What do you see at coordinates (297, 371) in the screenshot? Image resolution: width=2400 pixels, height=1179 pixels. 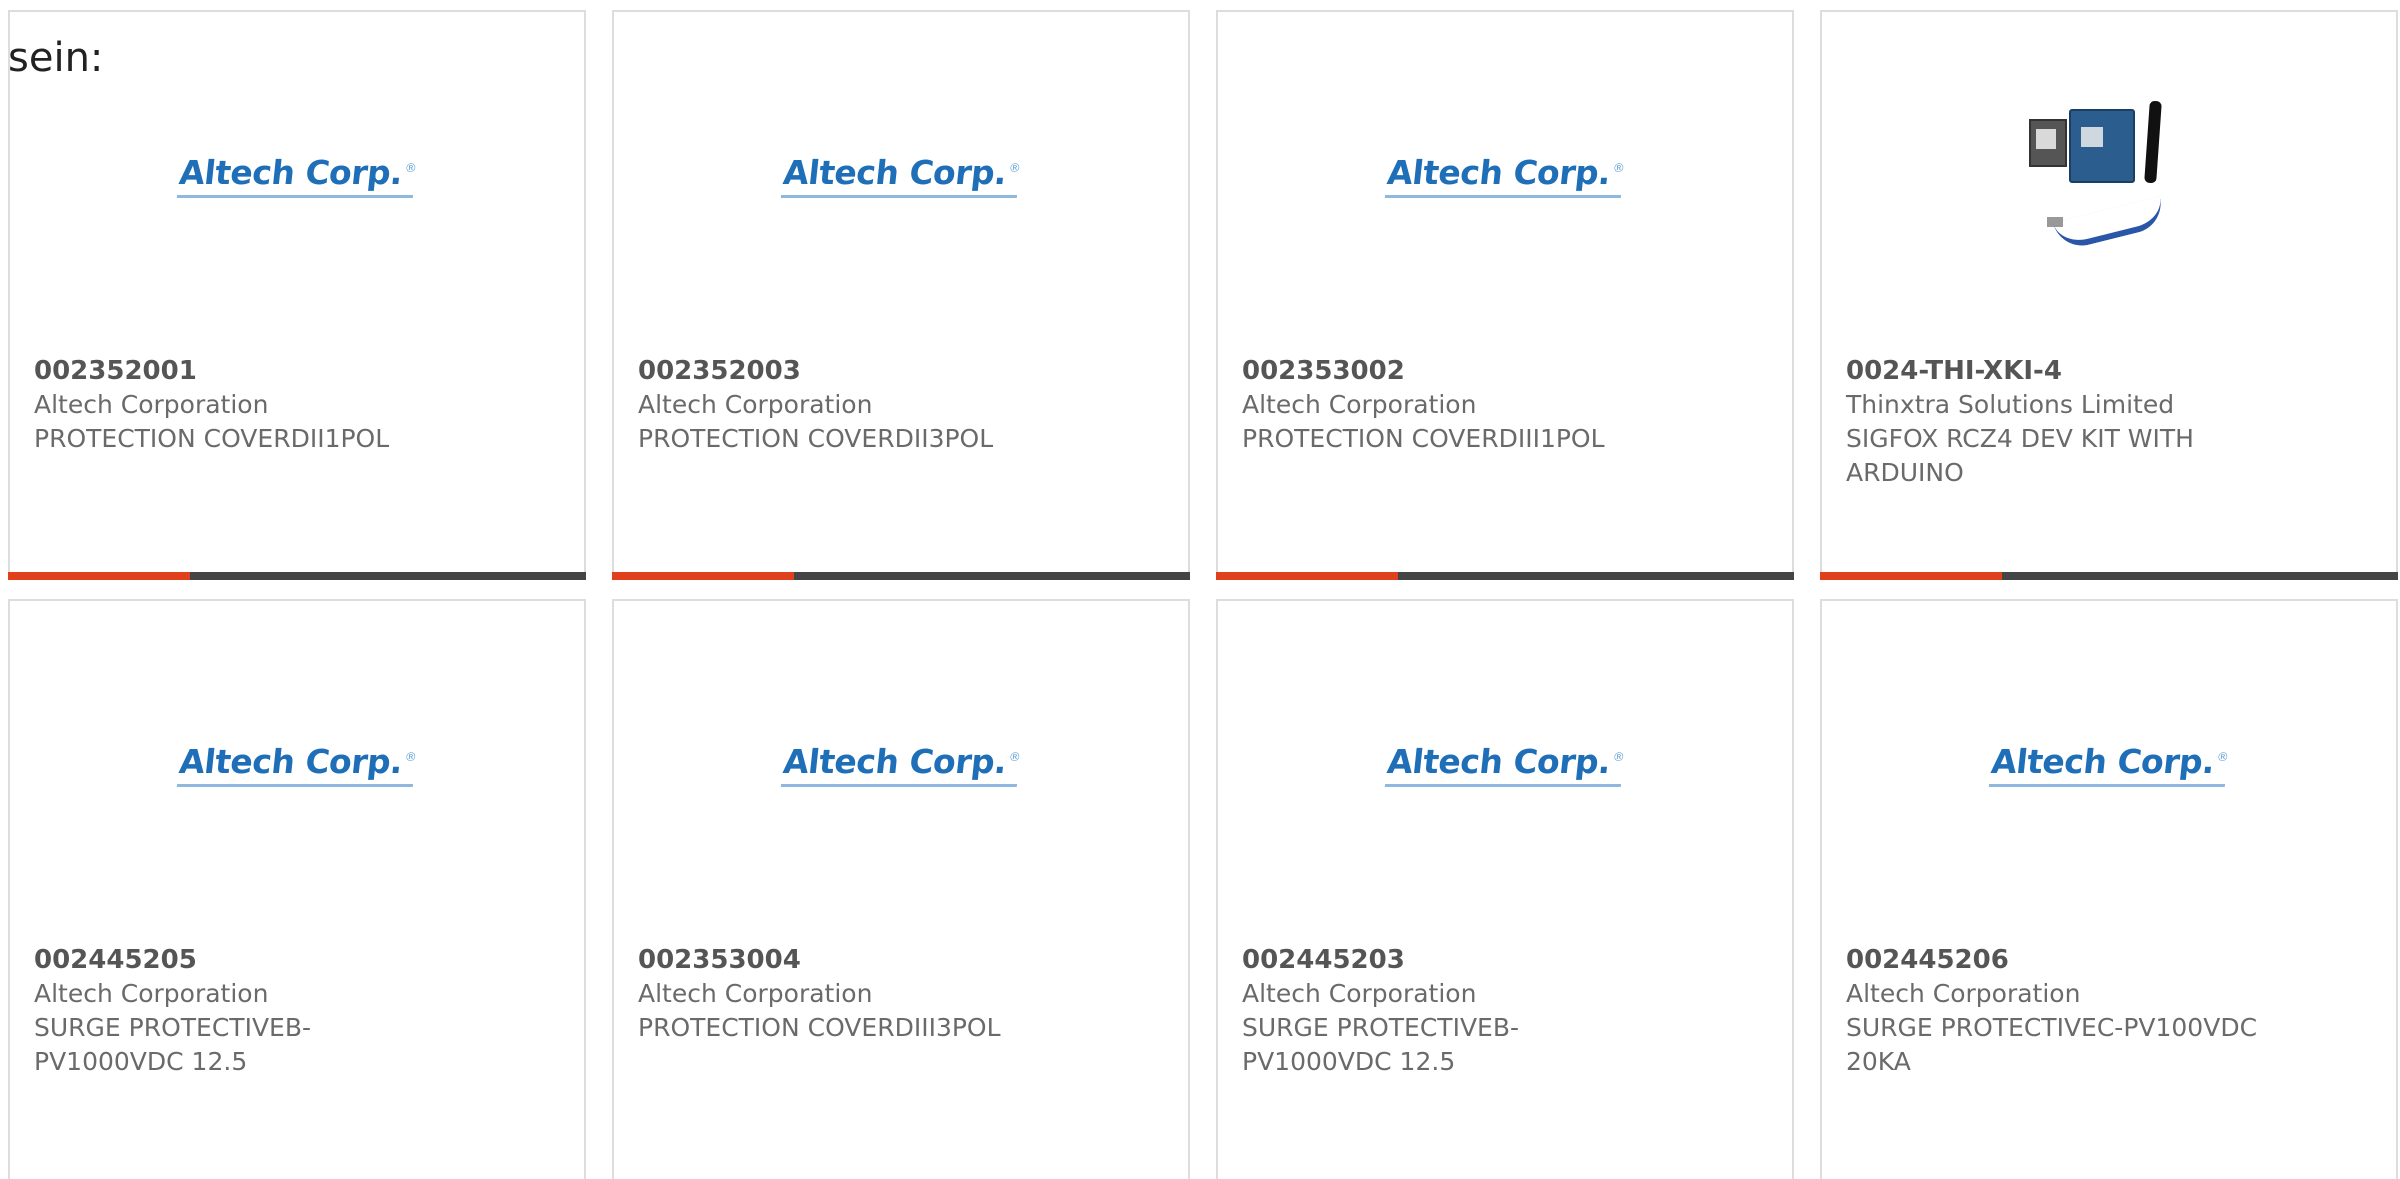 I see `product-part-number: 002352001` at bounding box center [297, 371].